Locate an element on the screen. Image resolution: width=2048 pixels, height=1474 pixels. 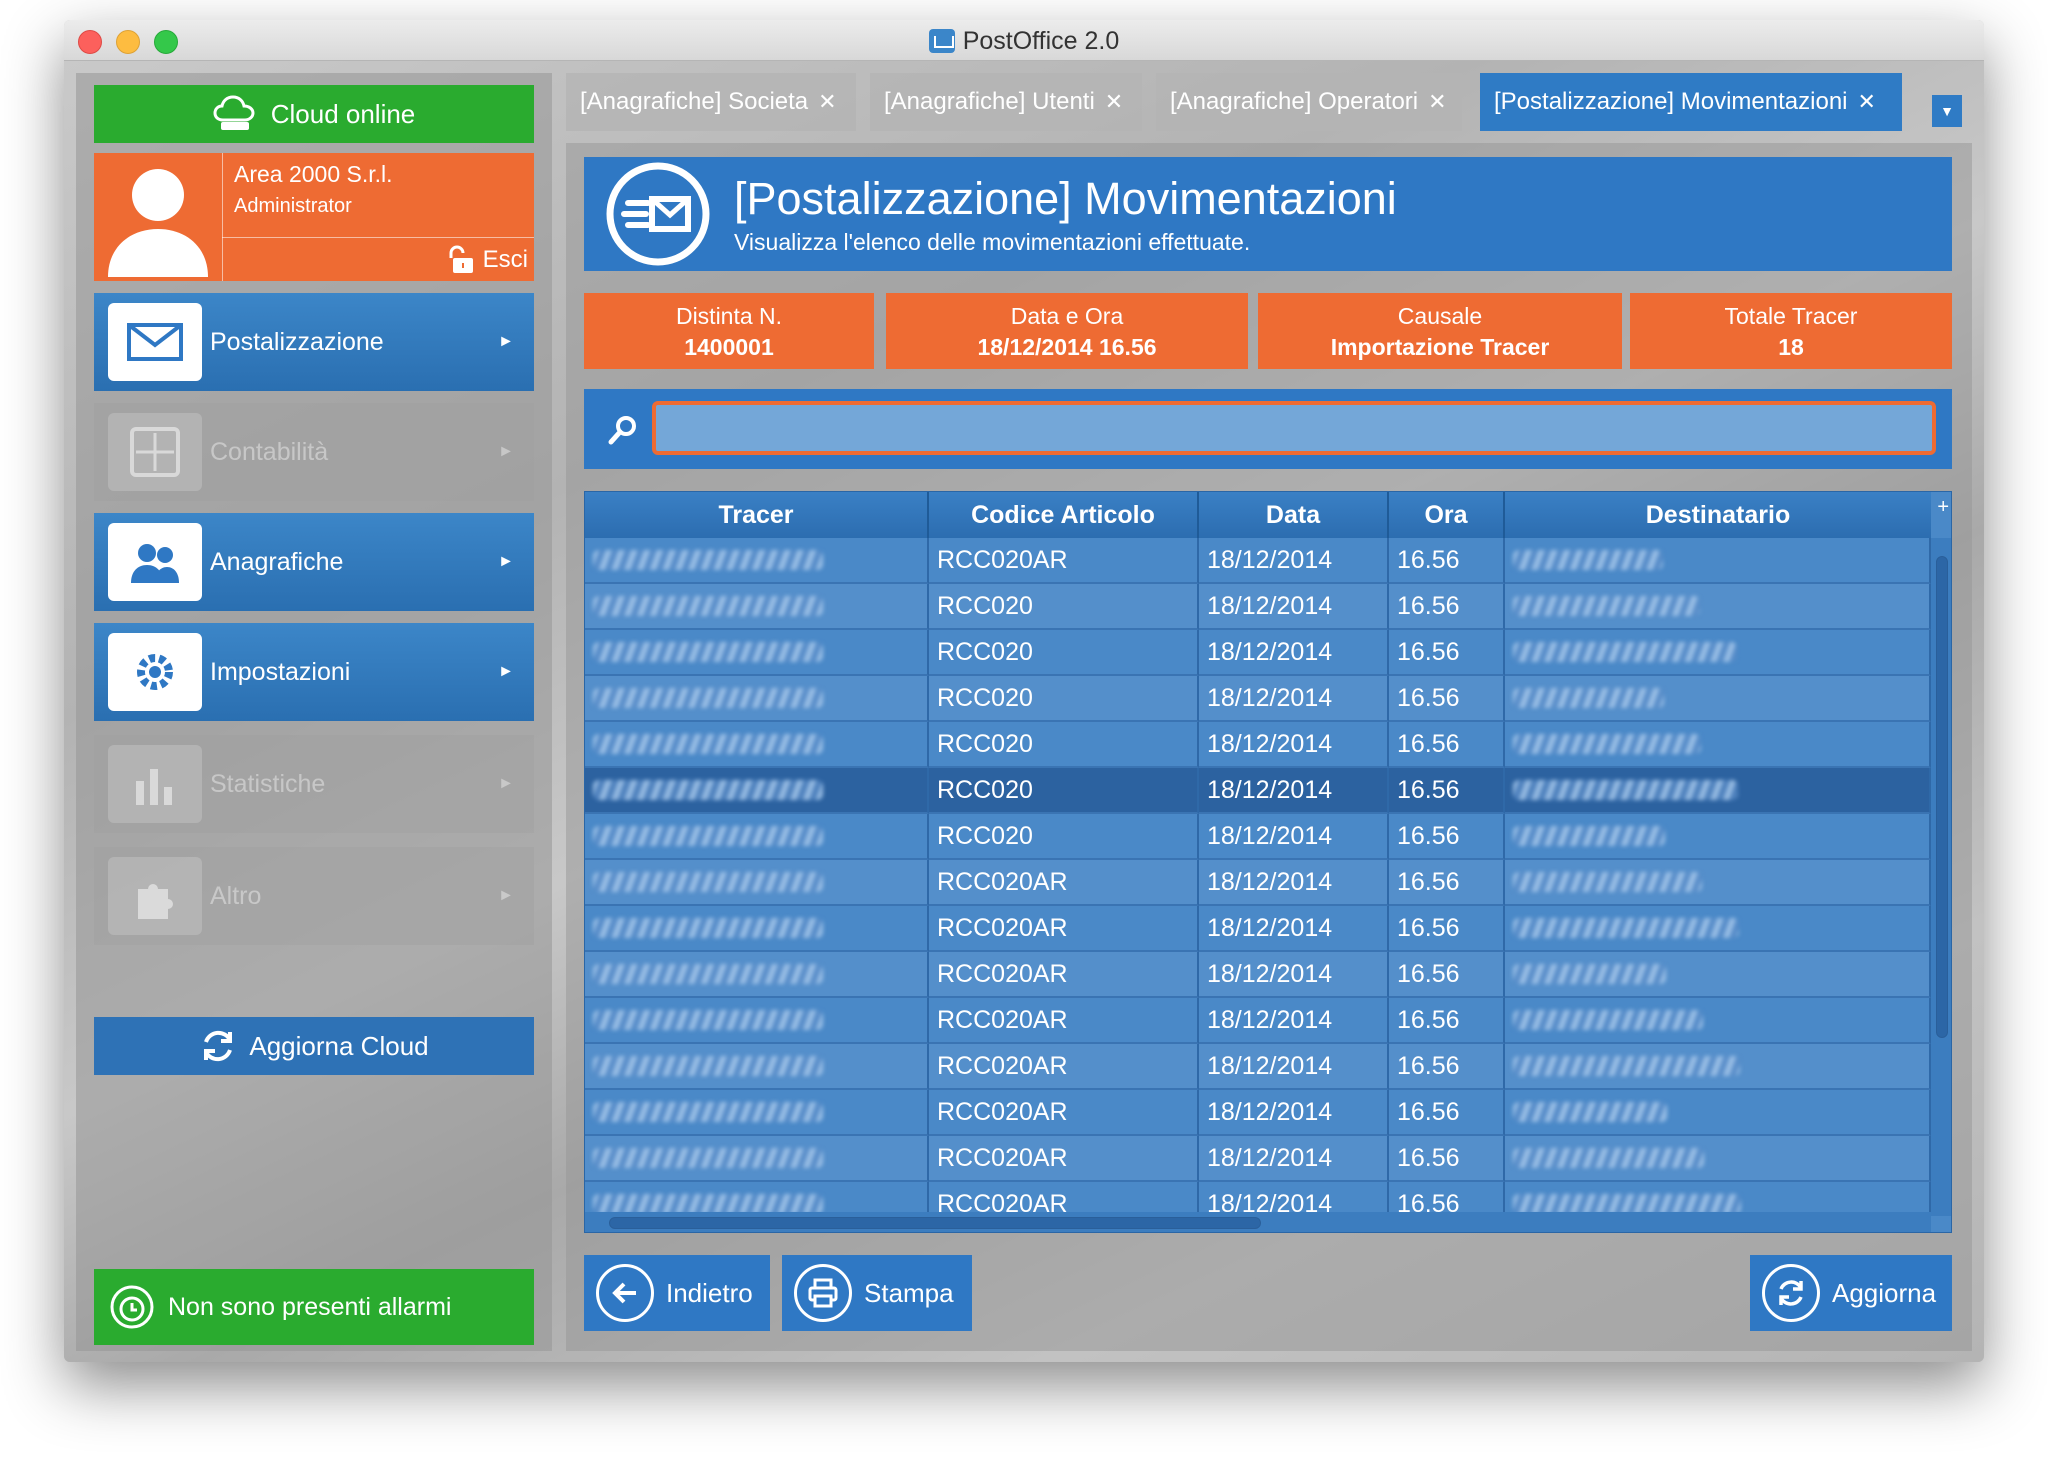
horizontal-scrollbar is located at coordinates (1258, 1222).